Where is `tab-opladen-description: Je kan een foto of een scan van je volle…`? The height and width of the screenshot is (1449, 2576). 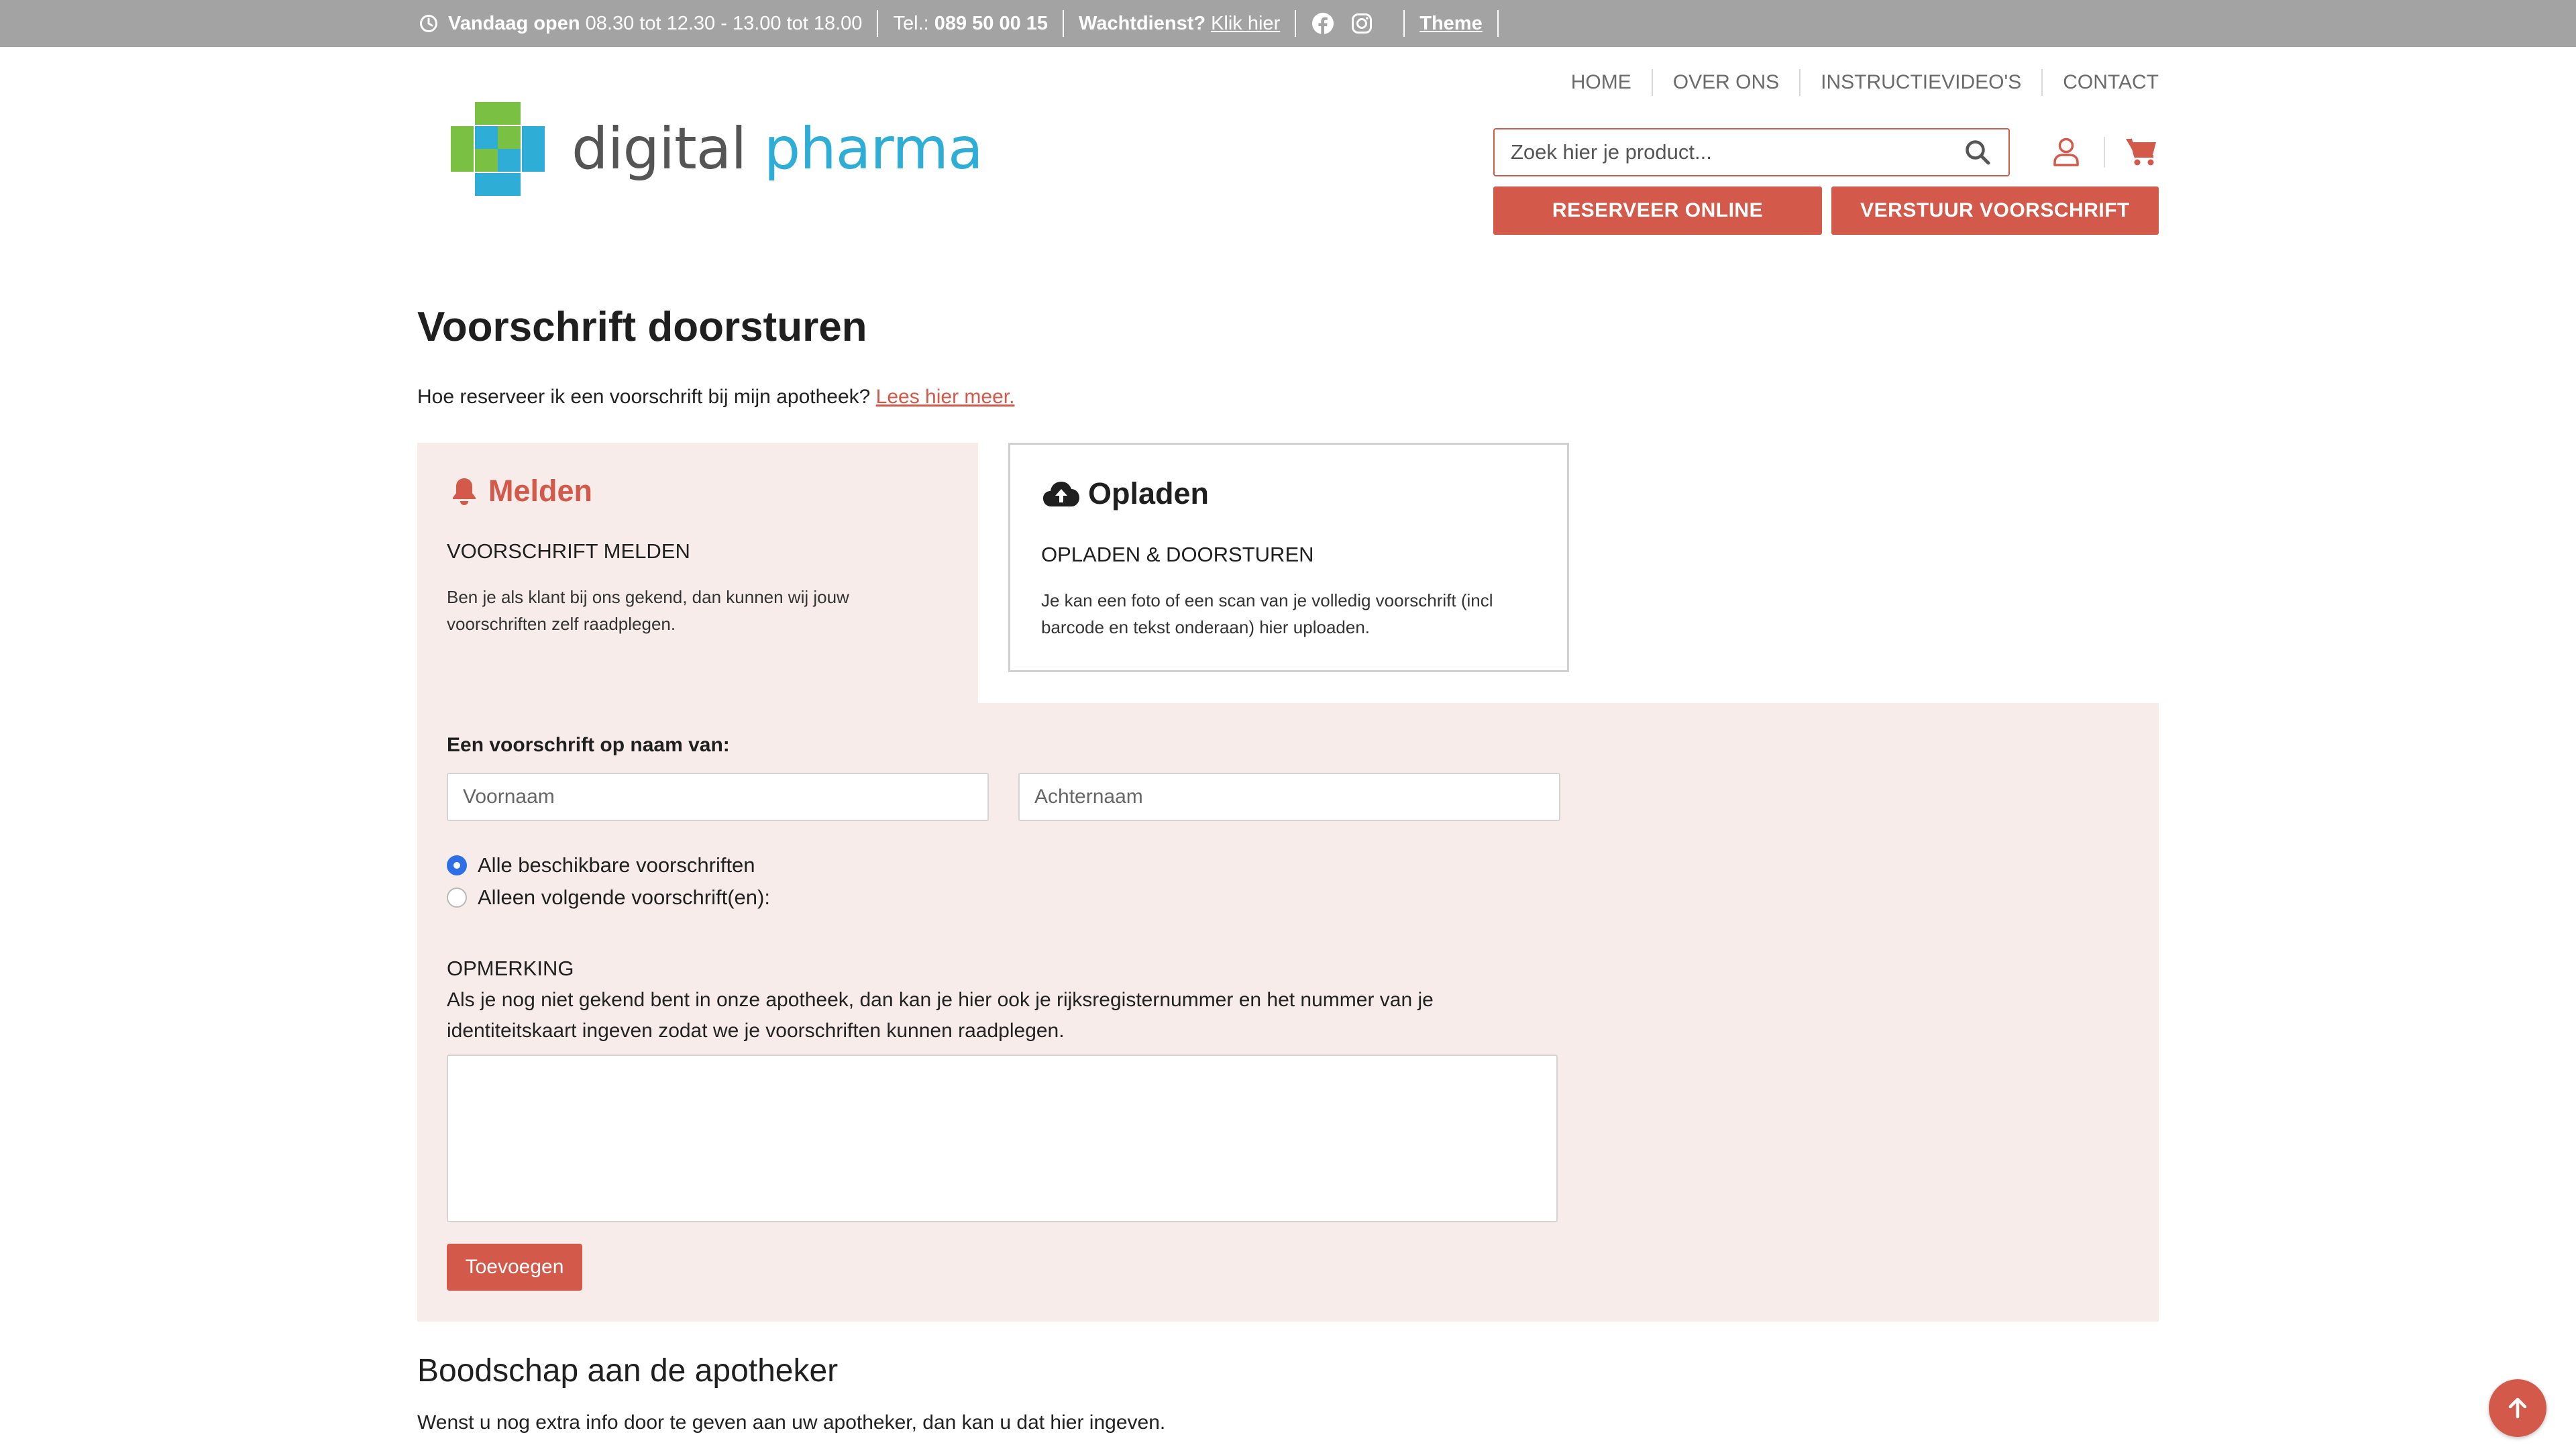 tab-opladen-description: Je kan een foto of een scan van je volle… is located at coordinates (1267, 613).